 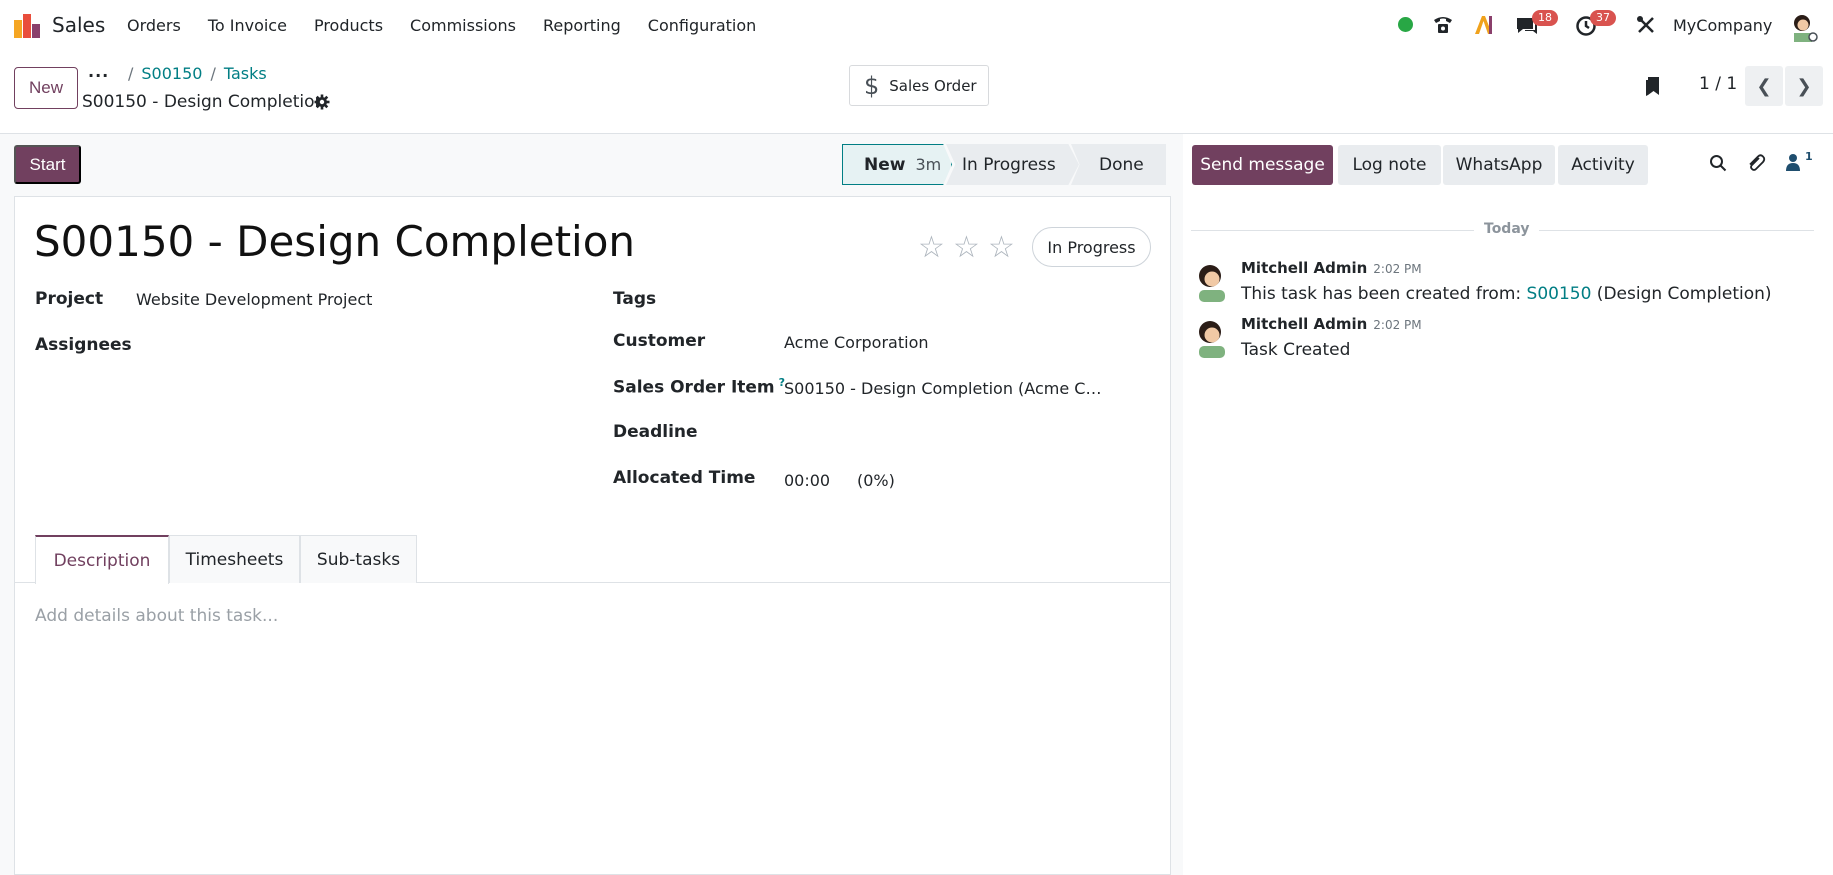 I want to click on tools-icon, so click(x=1646, y=25).